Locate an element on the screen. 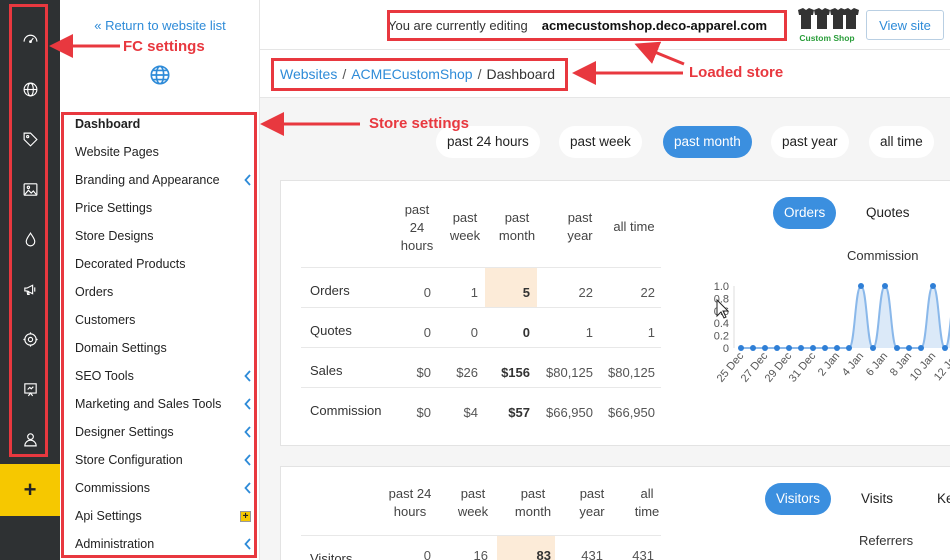 The width and height of the screenshot is (950, 560). menu-item-orders: Orders is located at coordinates (165, 292).